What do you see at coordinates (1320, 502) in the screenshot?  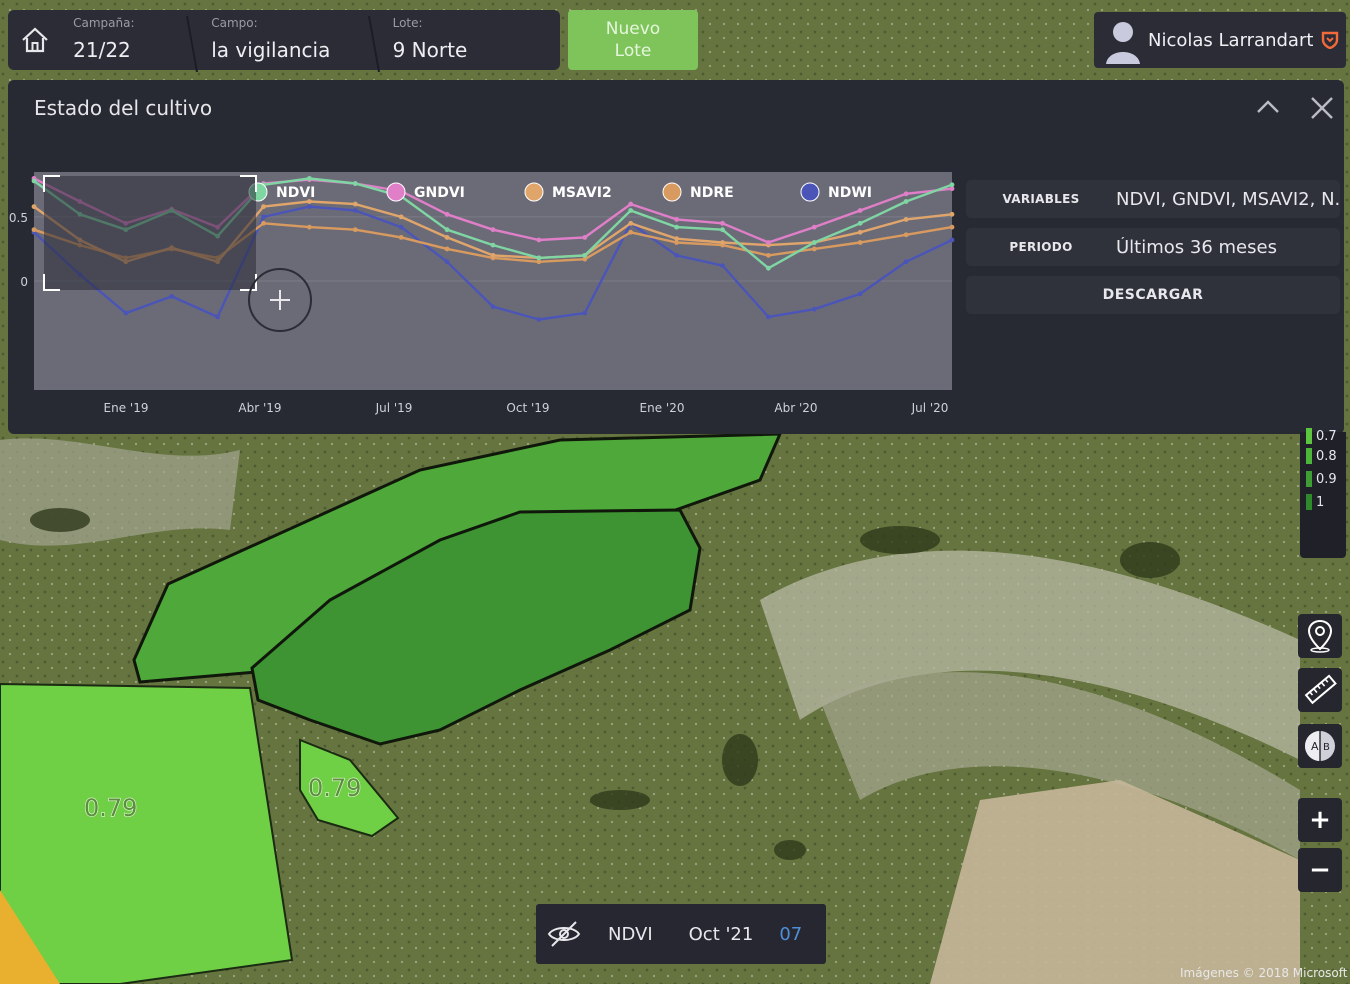 I see `legend-label: 1` at bounding box center [1320, 502].